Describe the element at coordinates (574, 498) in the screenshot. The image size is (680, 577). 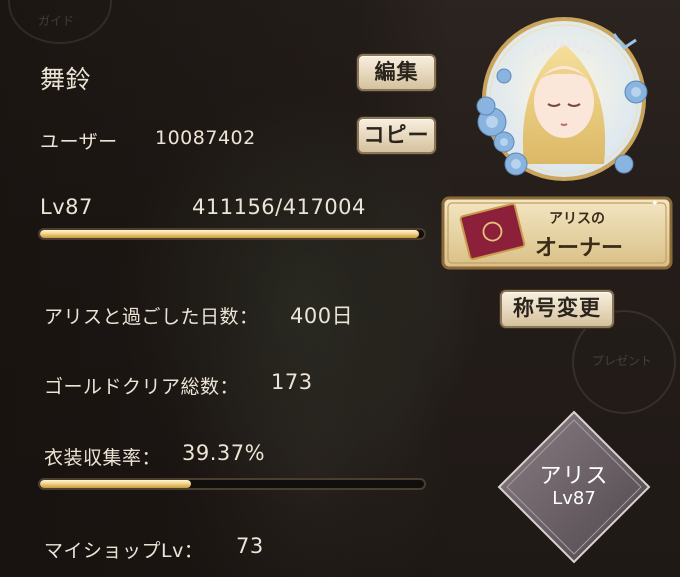
I see `character-level: Lv87` at that location.